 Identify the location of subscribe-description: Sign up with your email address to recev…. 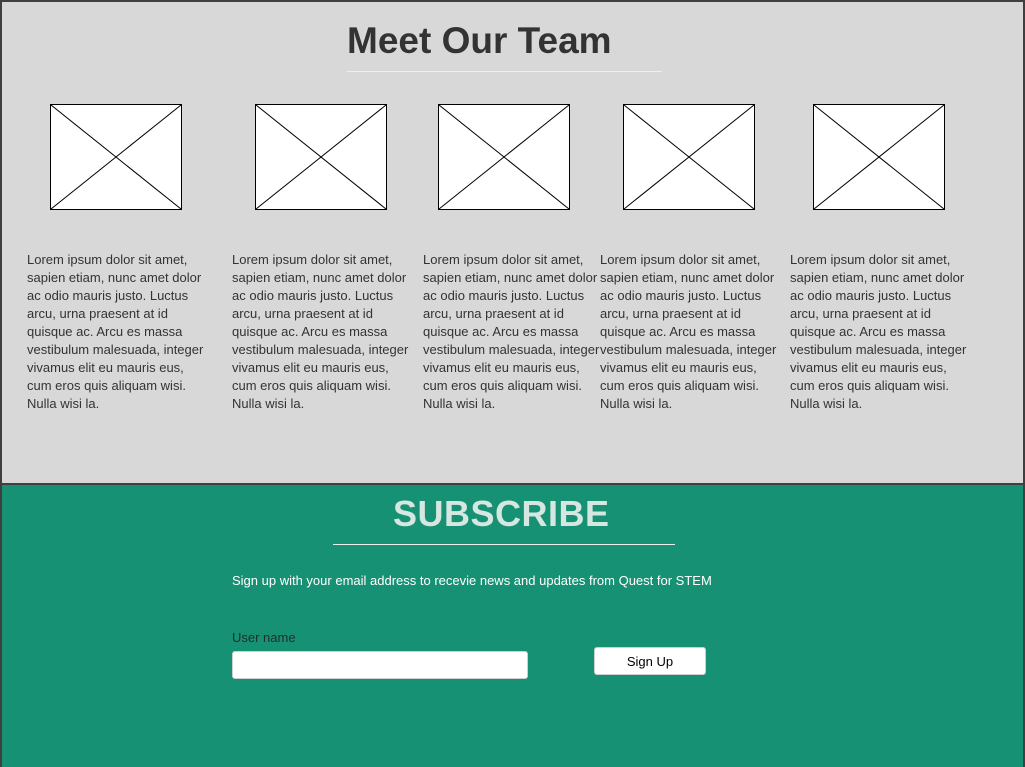
(472, 580).